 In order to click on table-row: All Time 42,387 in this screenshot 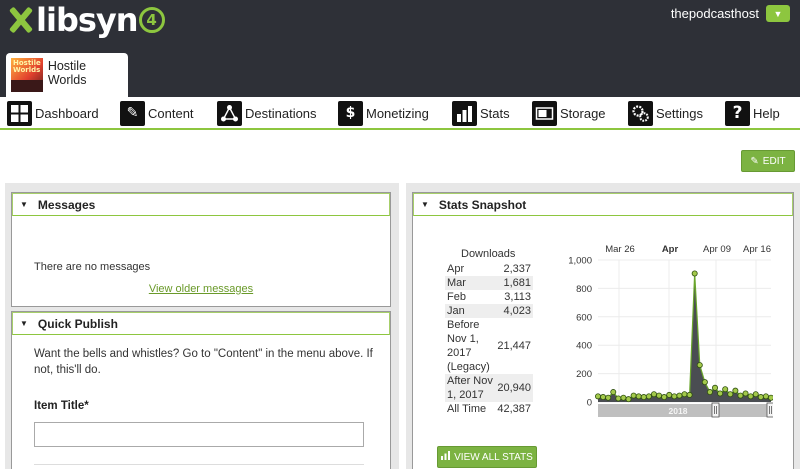, I will do `click(489, 409)`.